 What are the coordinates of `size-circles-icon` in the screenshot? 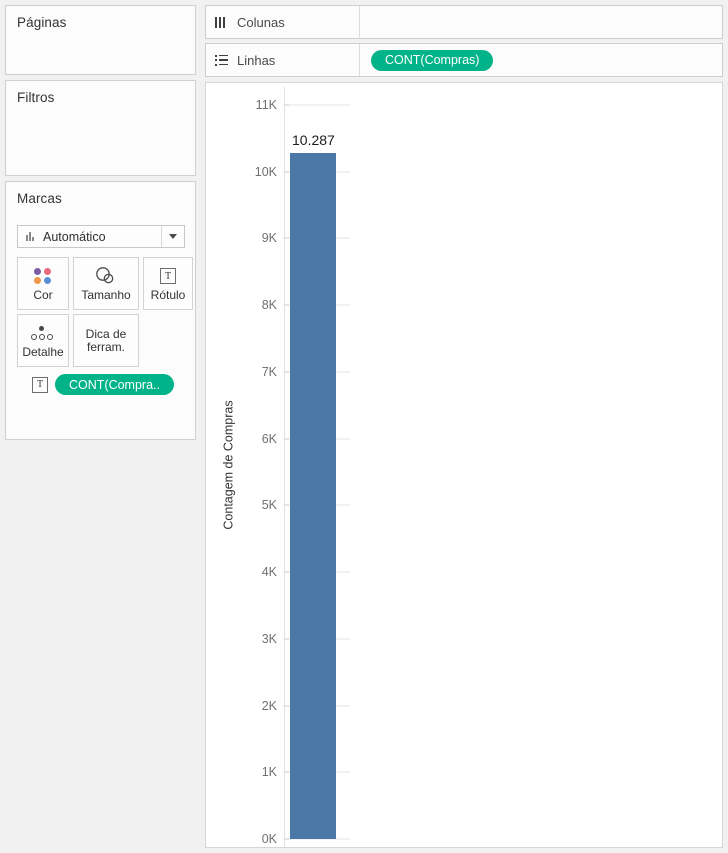 It's located at (106, 276).